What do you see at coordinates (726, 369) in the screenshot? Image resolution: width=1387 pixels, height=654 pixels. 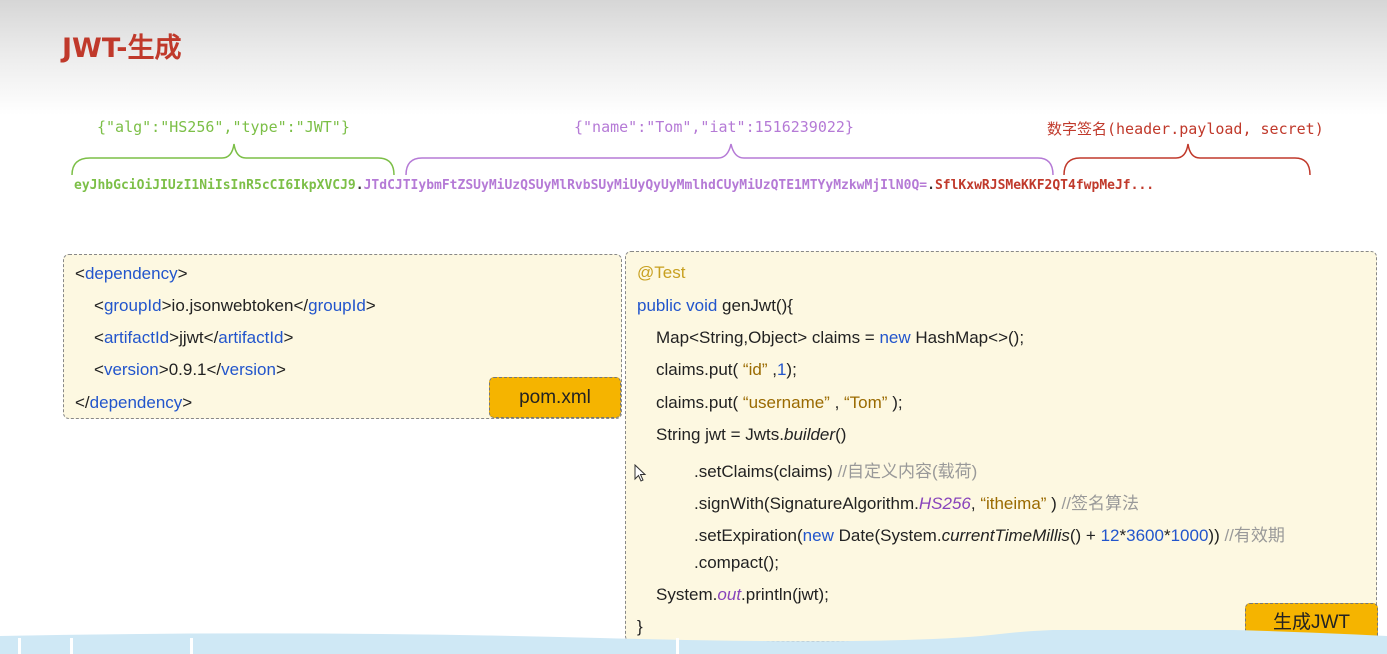 I see `code-line: claims.put( “id” ,1);` at bounding box center [726, 369].